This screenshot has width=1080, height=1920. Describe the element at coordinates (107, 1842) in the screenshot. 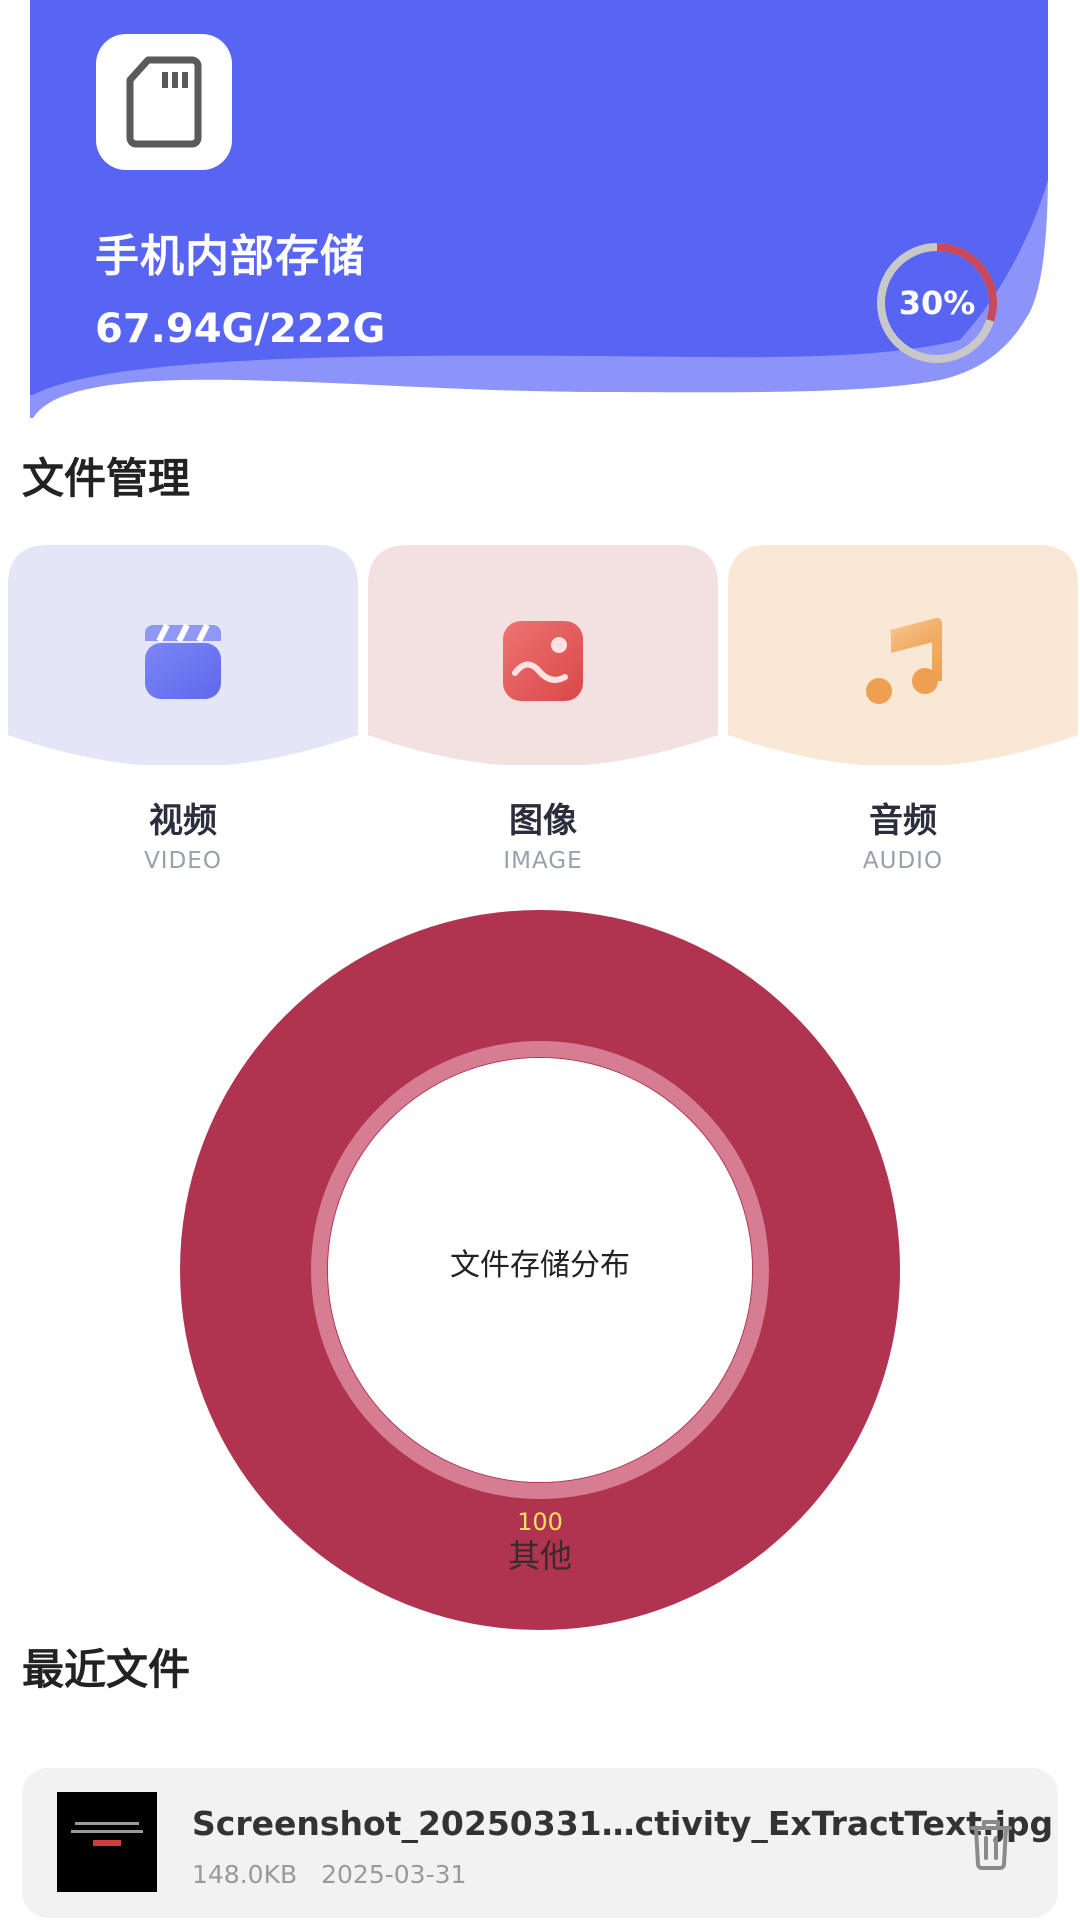

I see `file-thumbnail` at that location.